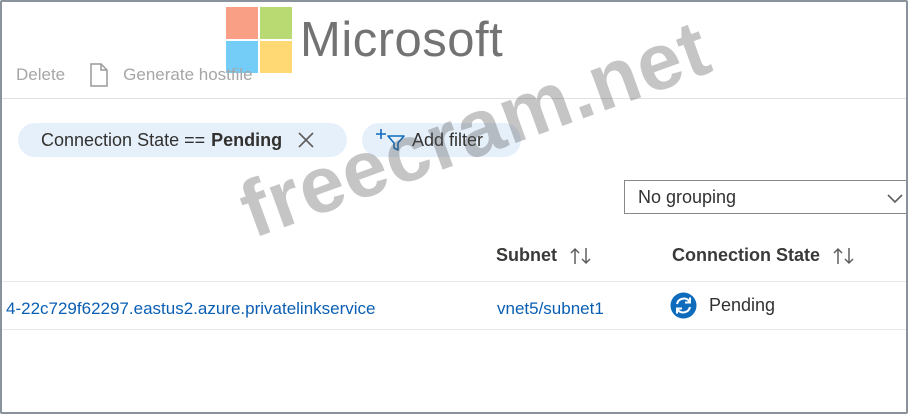 The image size is (908, 414). Describe the element at coordinates (687, 196) in the screenshot. I see `grouping-selected-value: No grouping` at that location.